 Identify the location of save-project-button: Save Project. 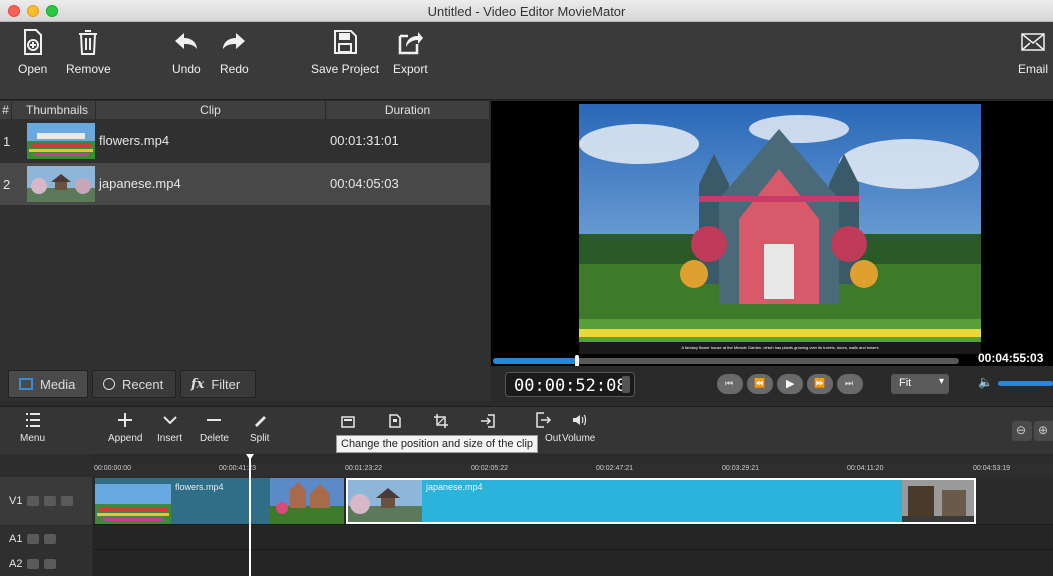
(345, 52).